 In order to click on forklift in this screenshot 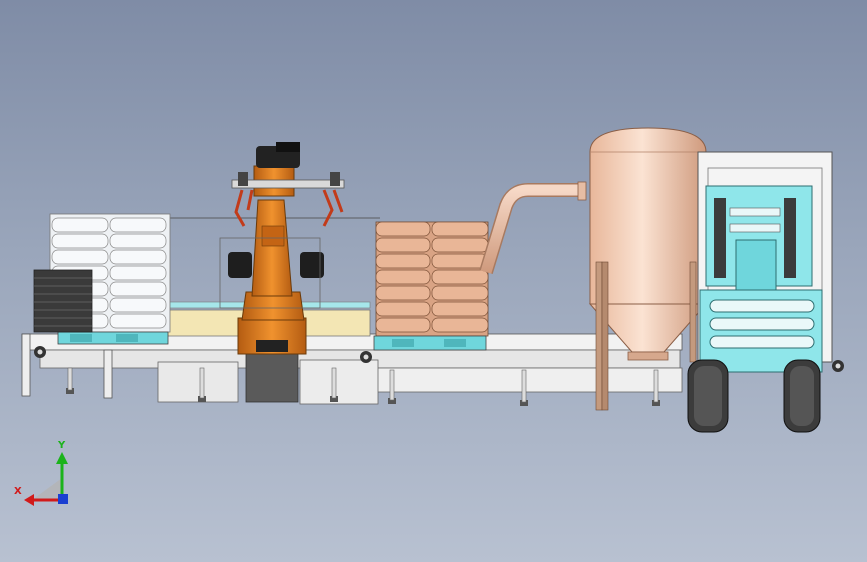, I will do `click(760, 292)`.